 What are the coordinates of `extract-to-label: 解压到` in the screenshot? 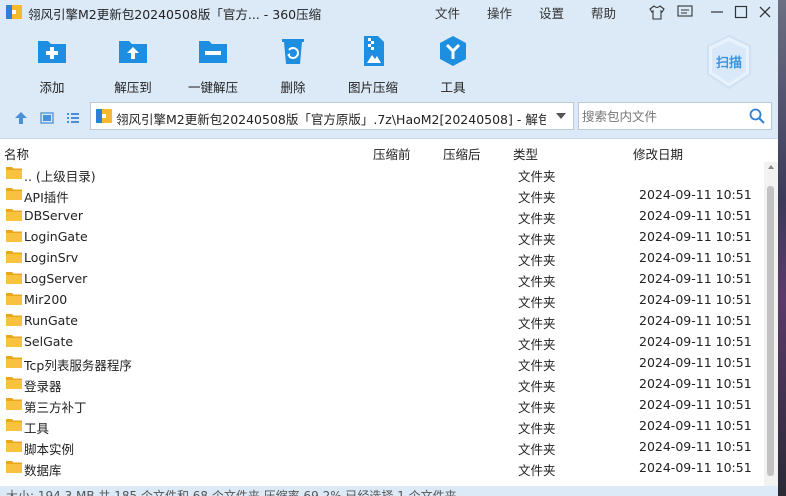 It's located at (133, 87).